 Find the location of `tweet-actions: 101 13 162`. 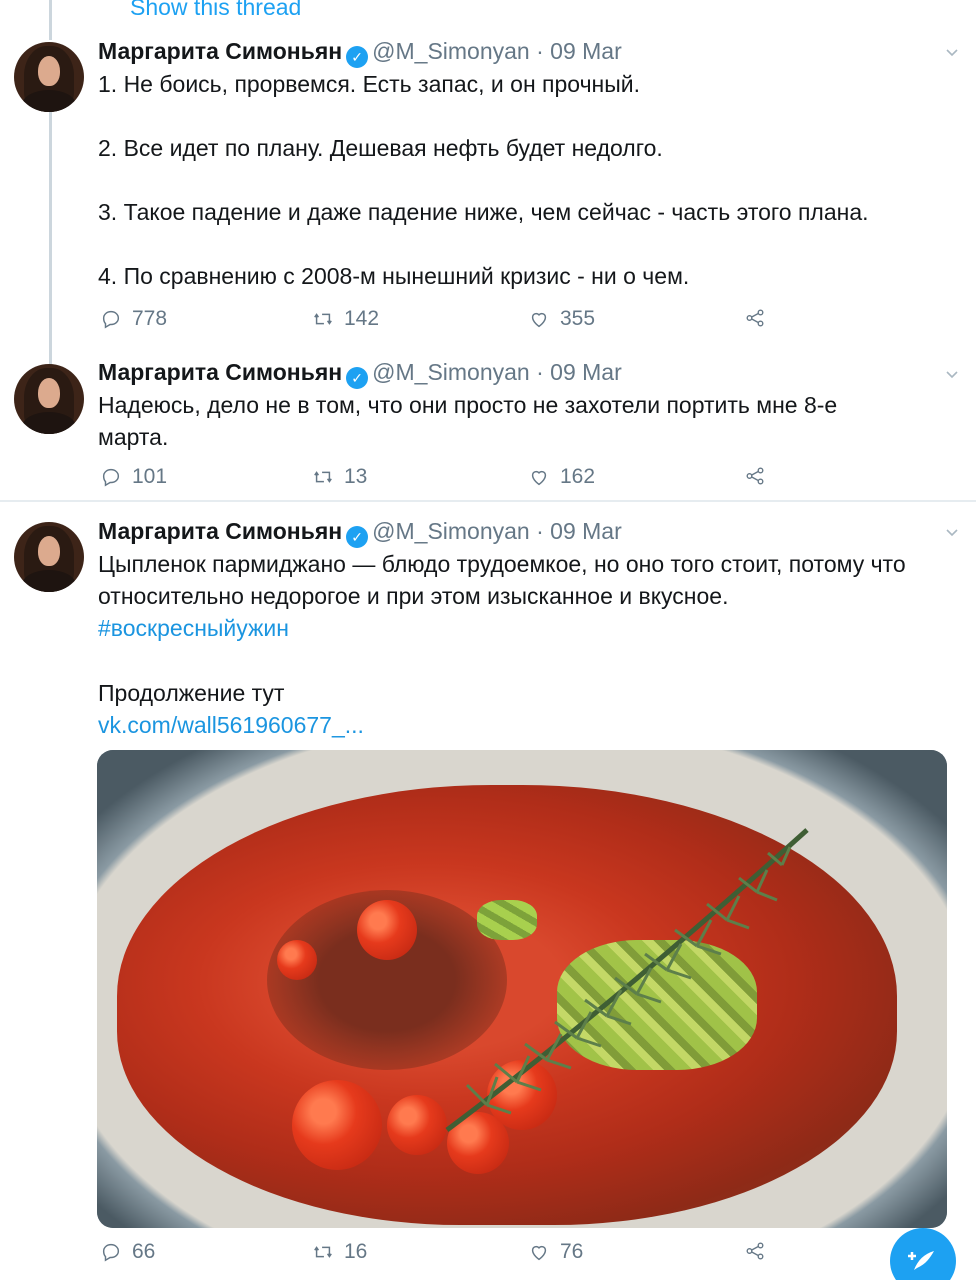

tweet-actions: 101 13 162 is located at coordinates (440, 479).